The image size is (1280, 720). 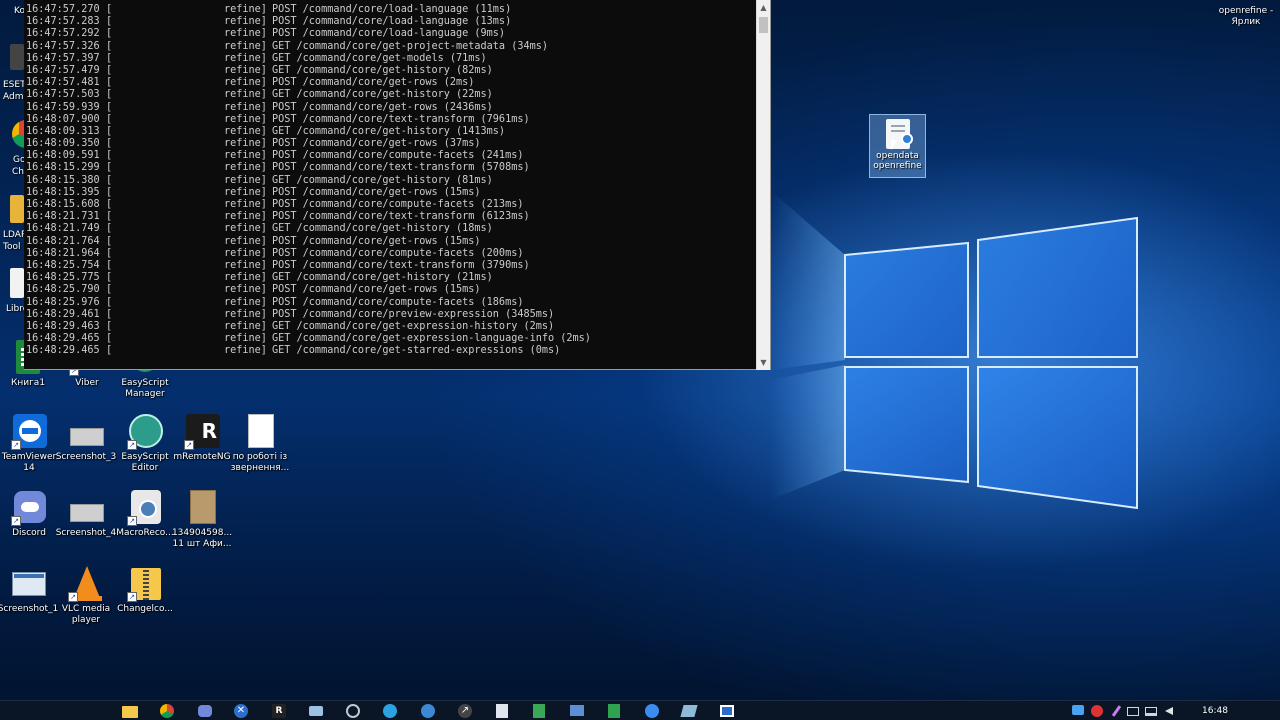 What do you see at coordinates (63, 119) in the screenshot?
I see `log-timestamp: 16:48:07.900` at bounding box center [63, 119].